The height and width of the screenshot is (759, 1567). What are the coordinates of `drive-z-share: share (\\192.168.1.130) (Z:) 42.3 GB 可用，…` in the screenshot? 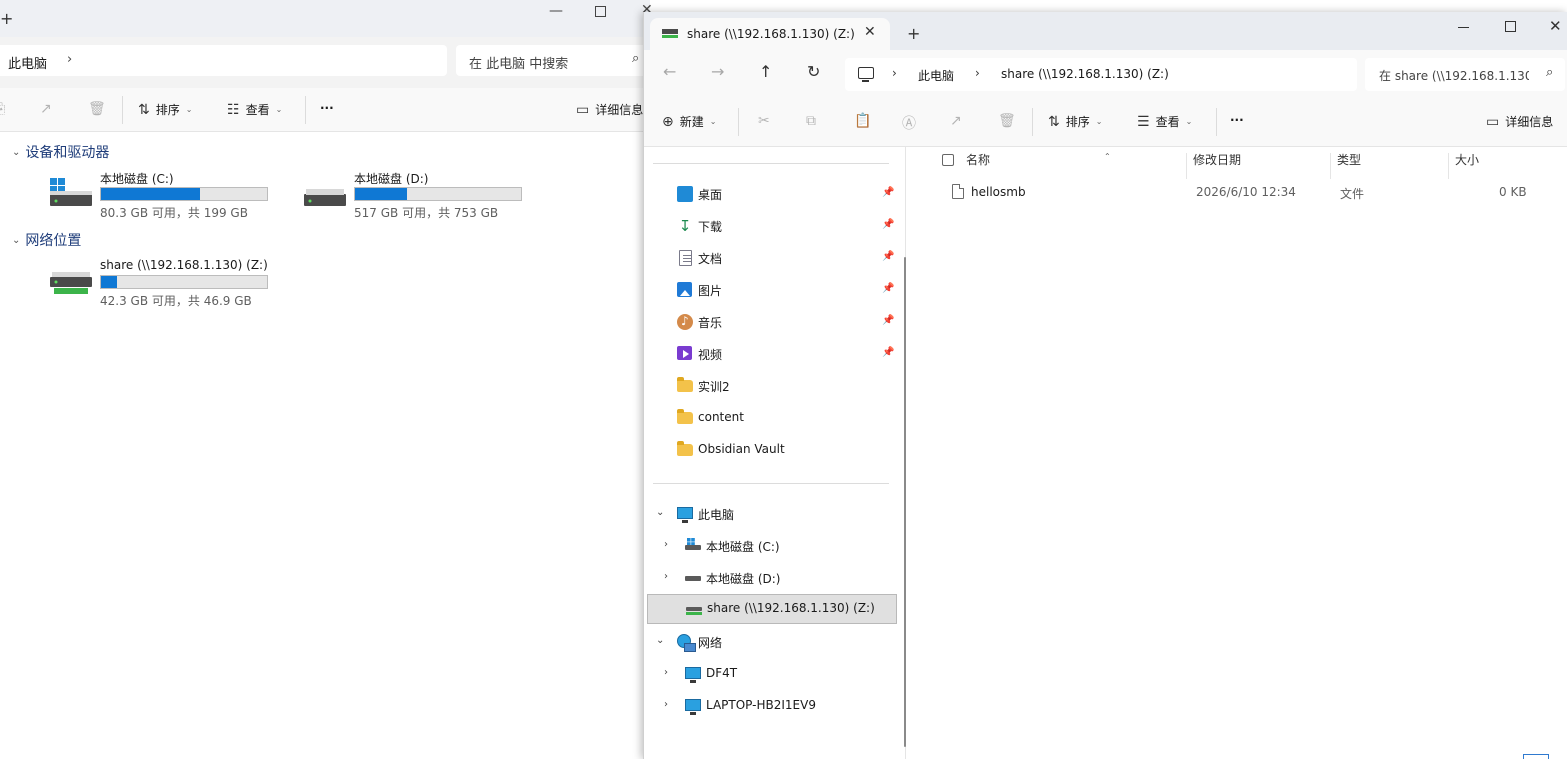 It's located at (165, 283).